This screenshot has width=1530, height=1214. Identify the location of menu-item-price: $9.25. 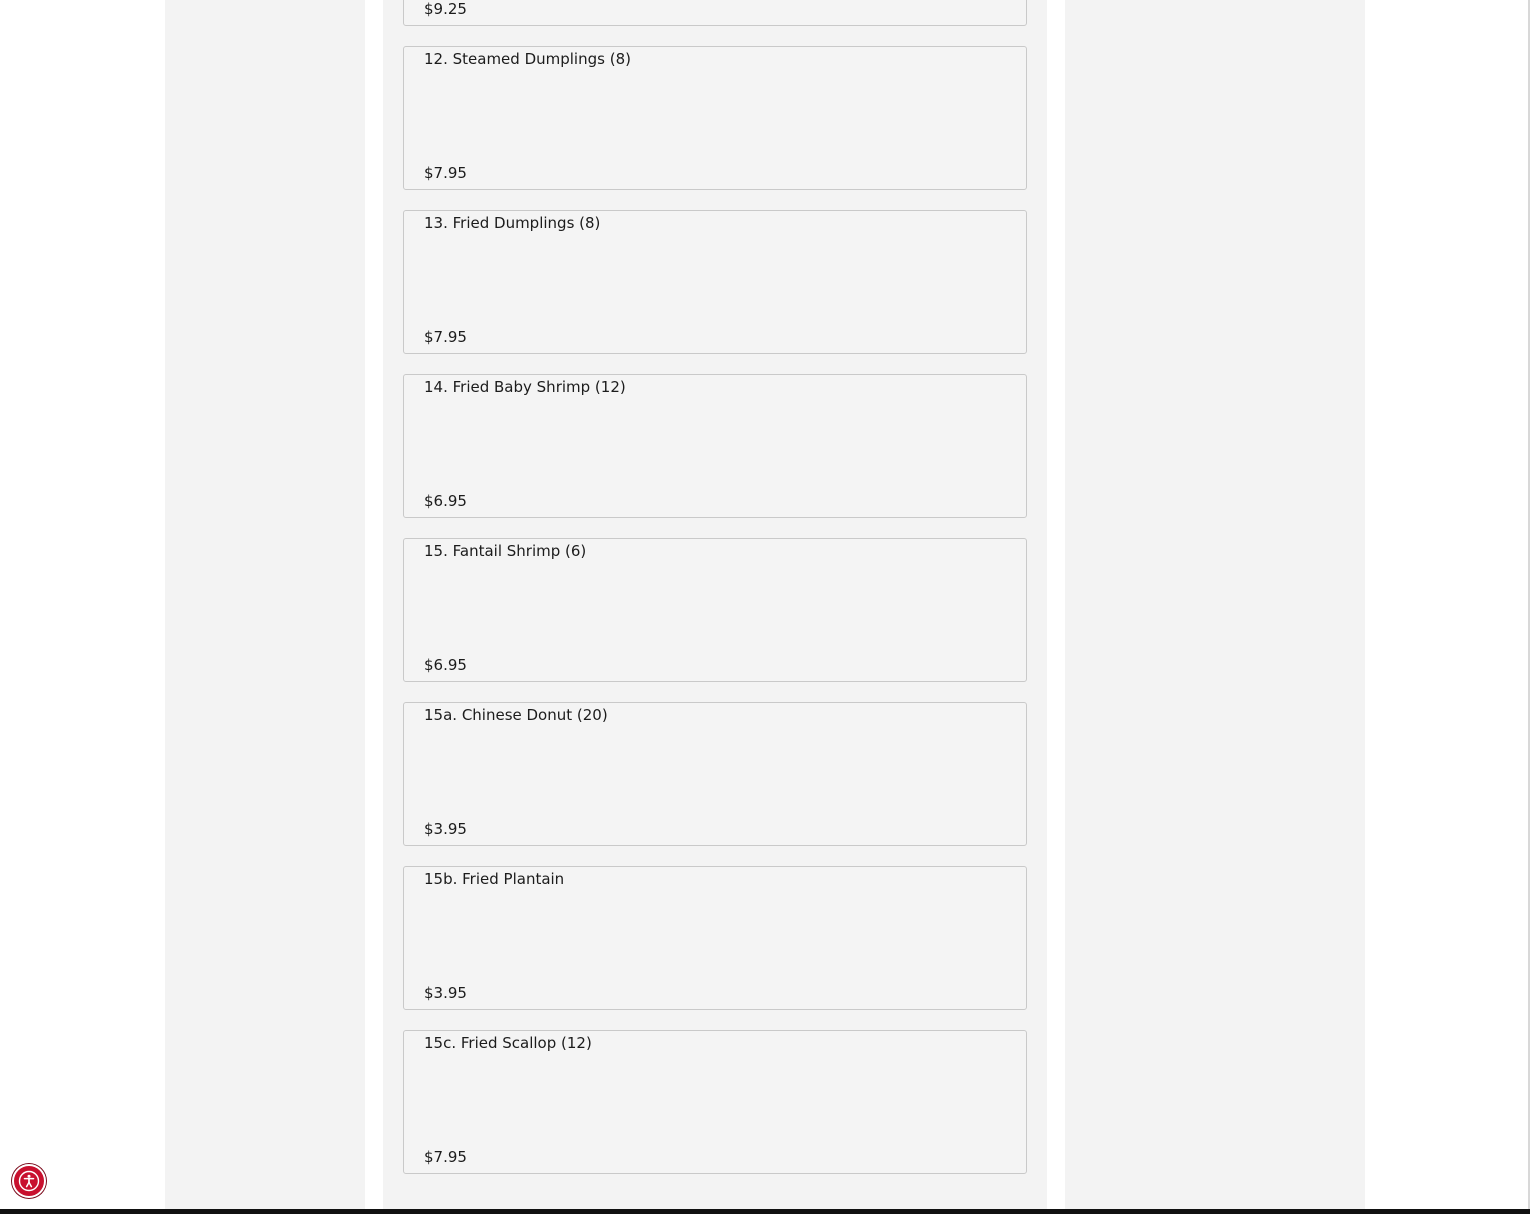
(445, 9).